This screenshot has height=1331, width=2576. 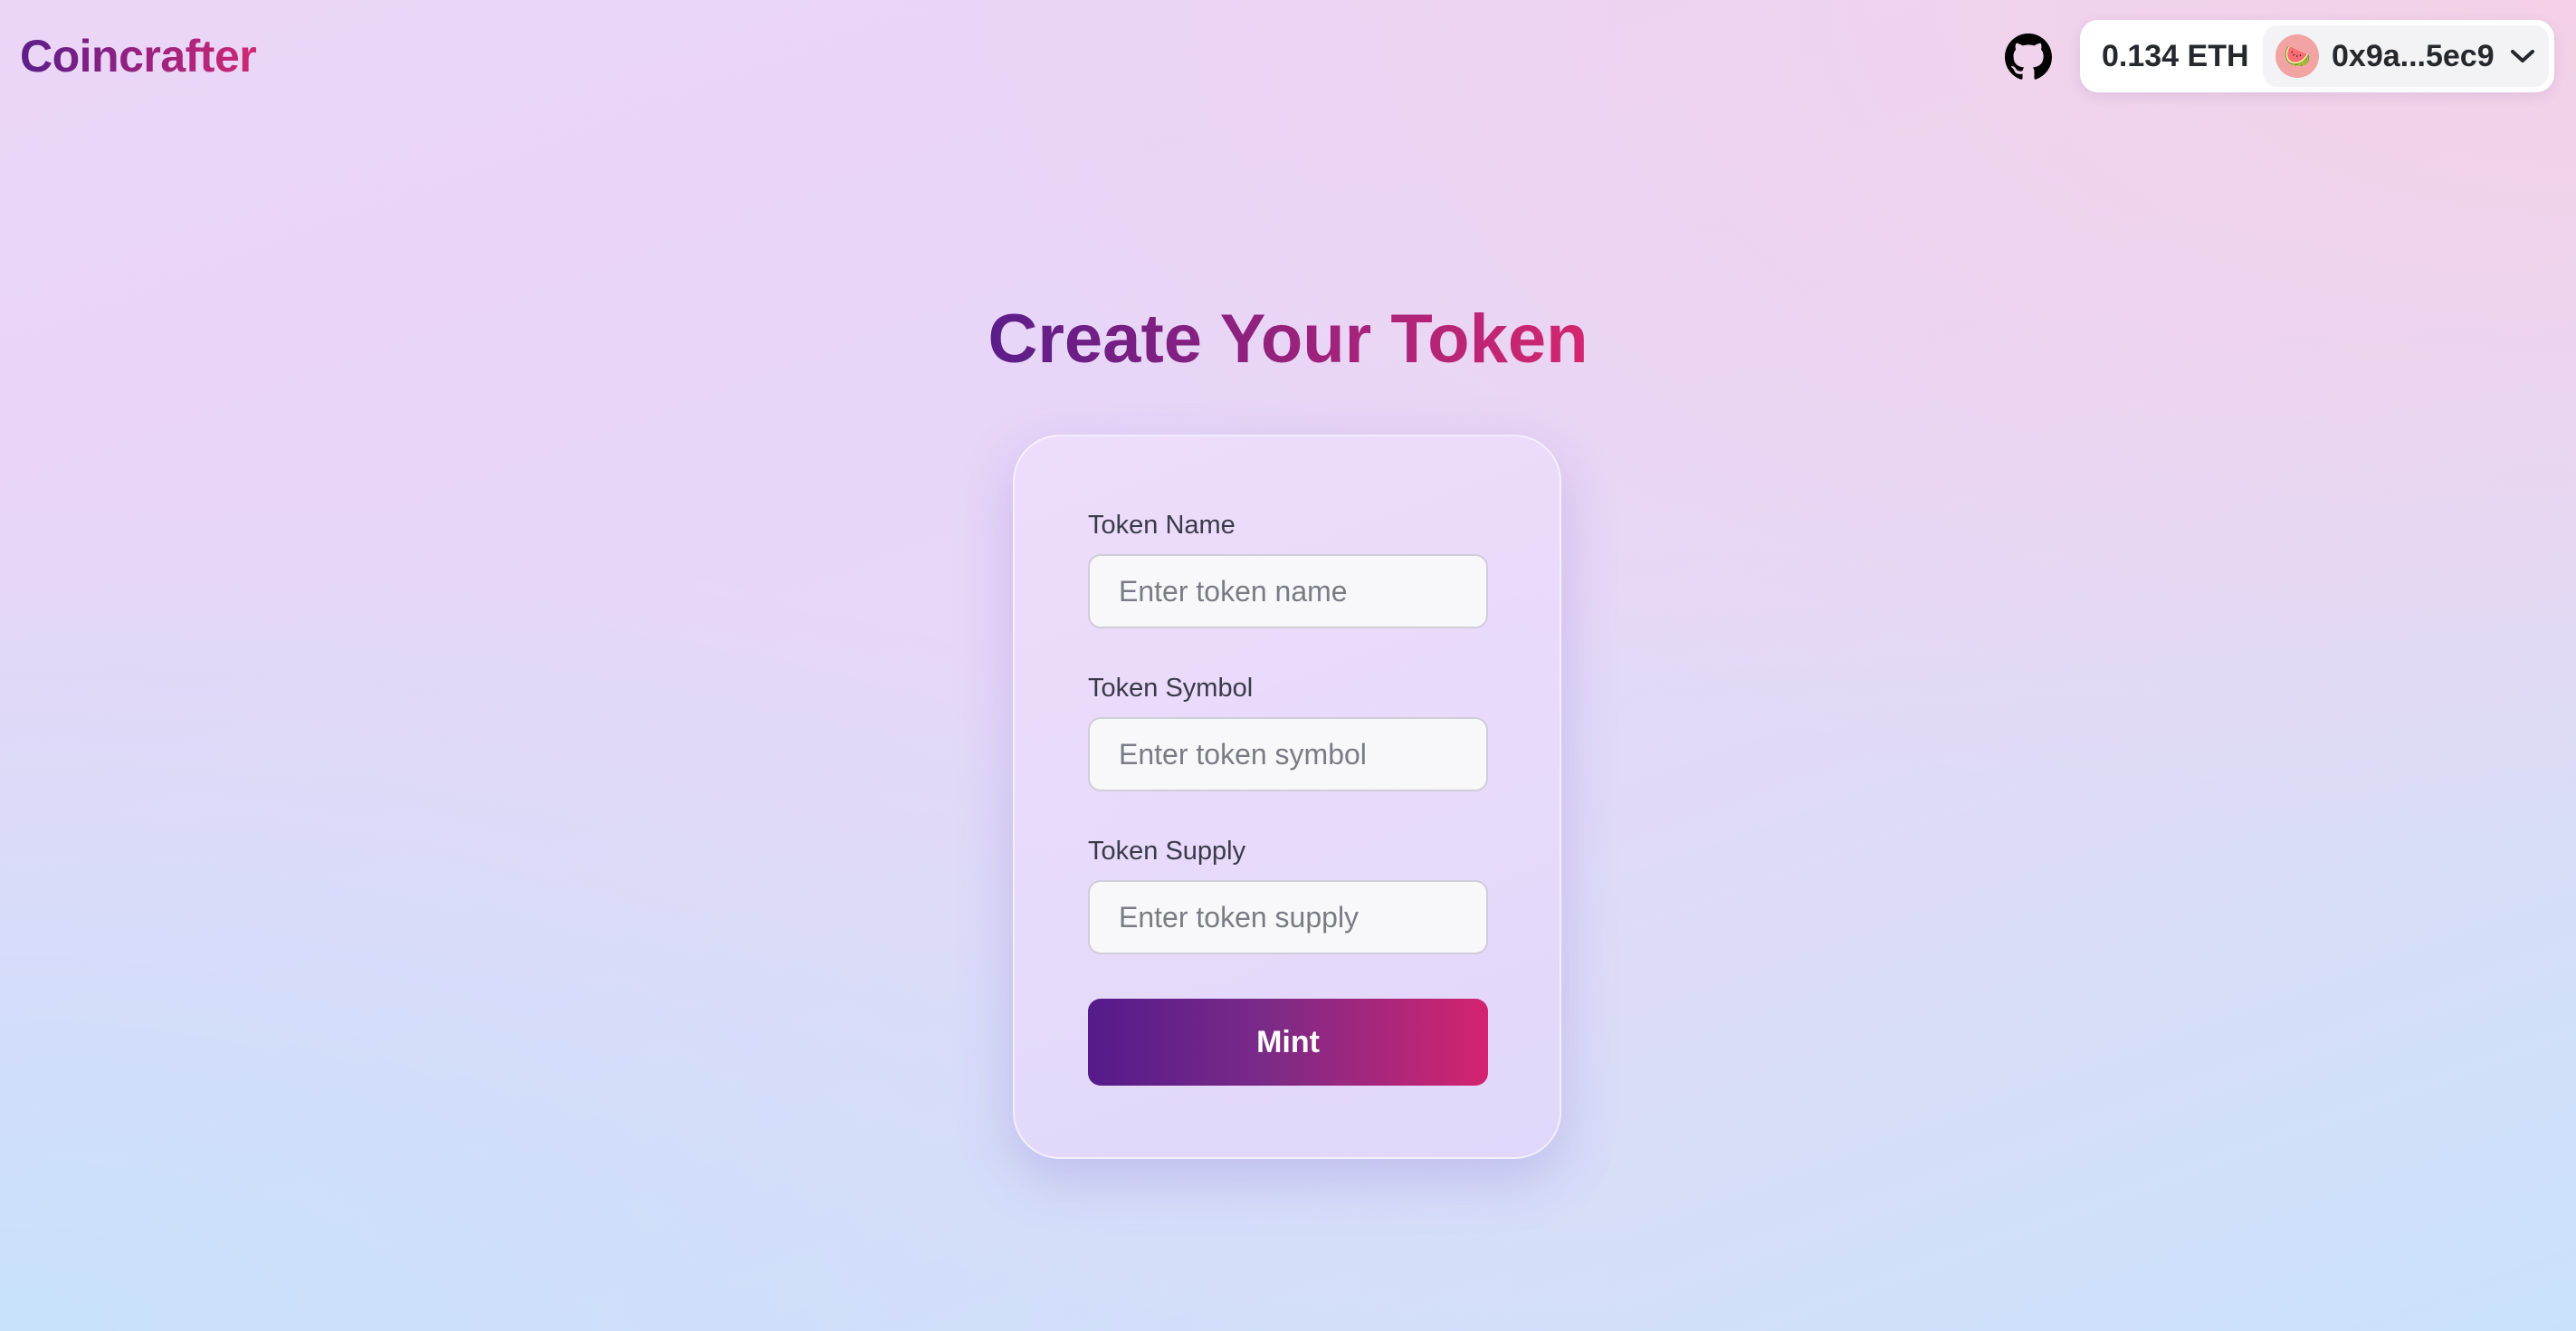 I want to click on github-icon, so click(x=2029, y=57).